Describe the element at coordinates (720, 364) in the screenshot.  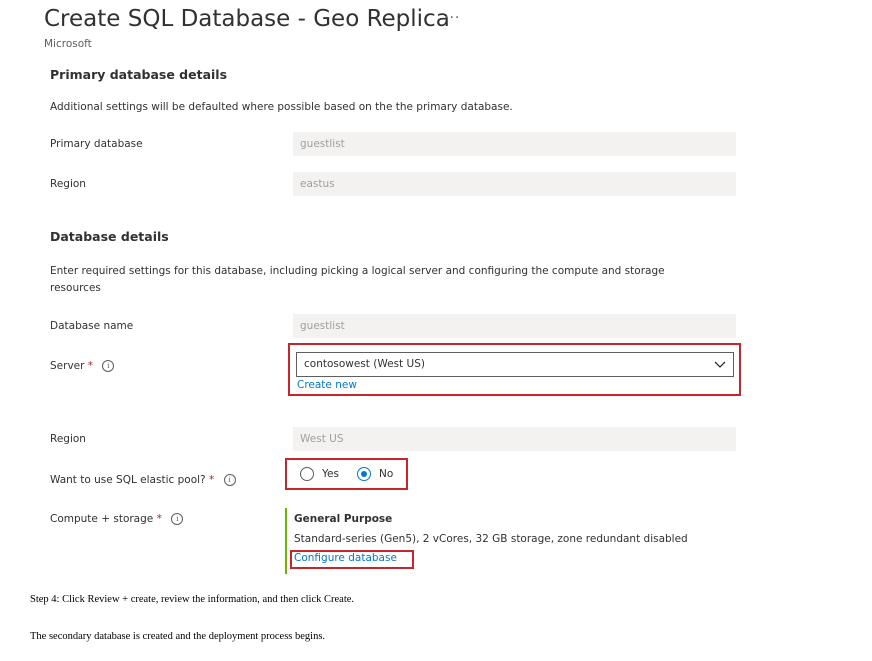
I see `chevron-down-icon` at that location.